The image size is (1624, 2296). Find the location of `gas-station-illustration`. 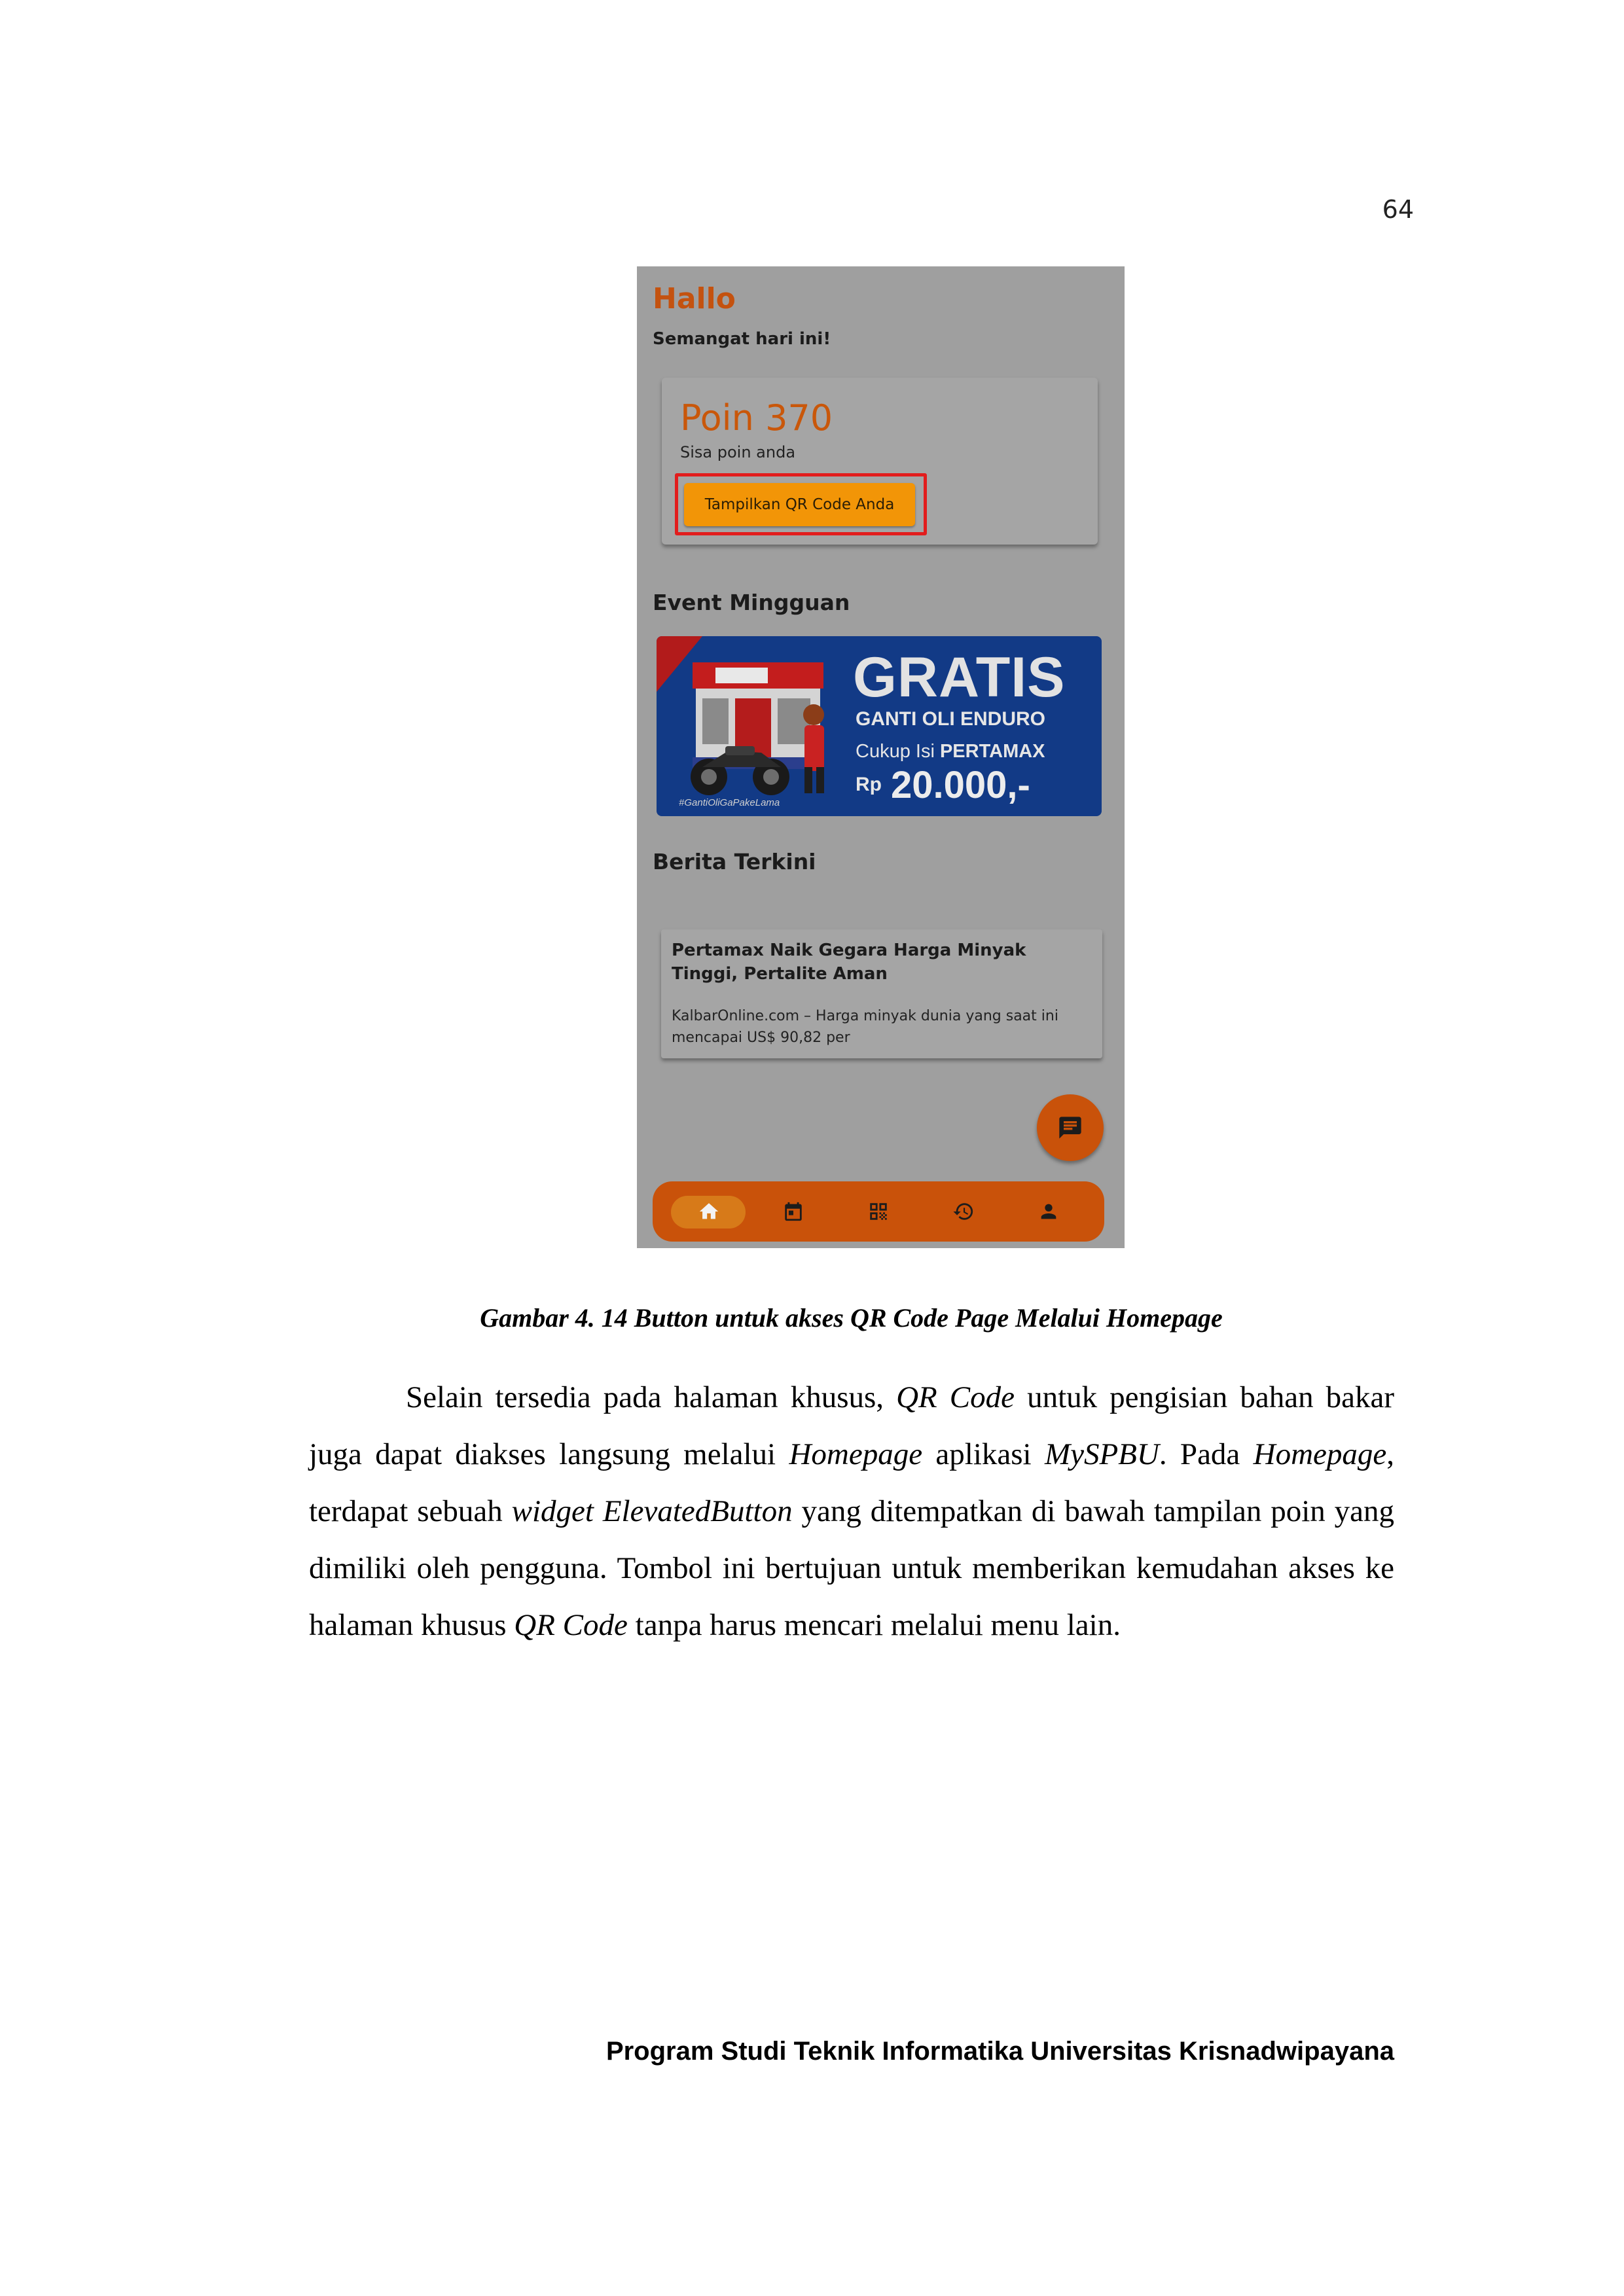

gas-station-illustration is located at coordinates (740, 715).